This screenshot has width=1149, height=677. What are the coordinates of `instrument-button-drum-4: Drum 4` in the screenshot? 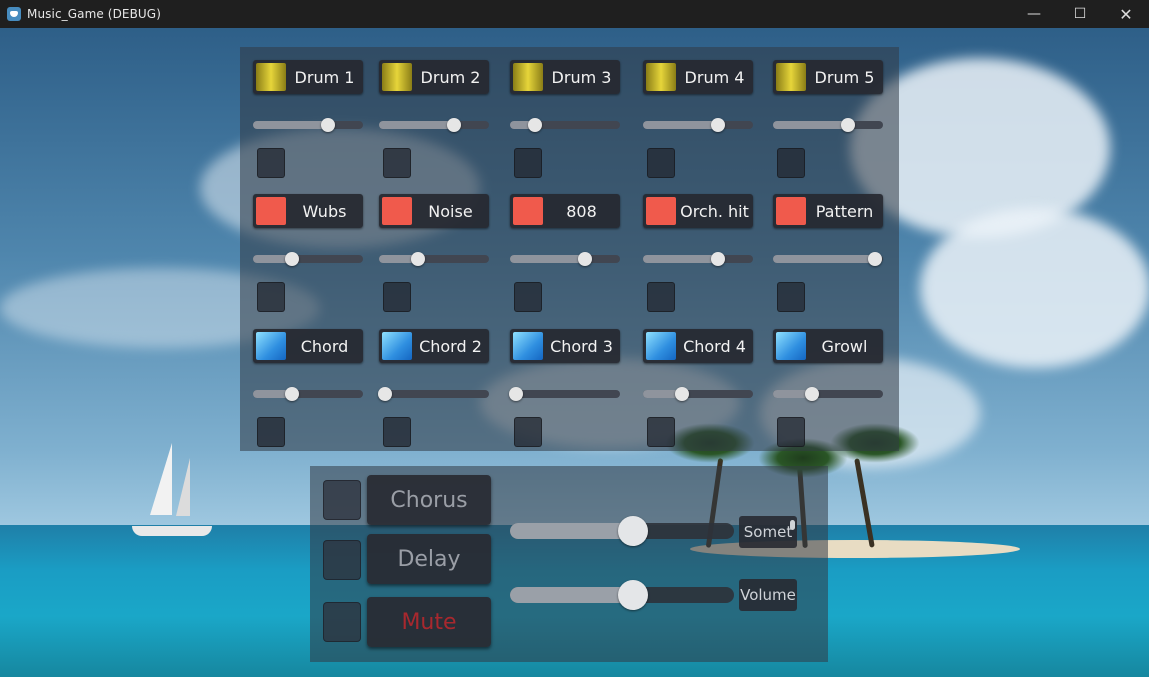 It's located at (698, 77).